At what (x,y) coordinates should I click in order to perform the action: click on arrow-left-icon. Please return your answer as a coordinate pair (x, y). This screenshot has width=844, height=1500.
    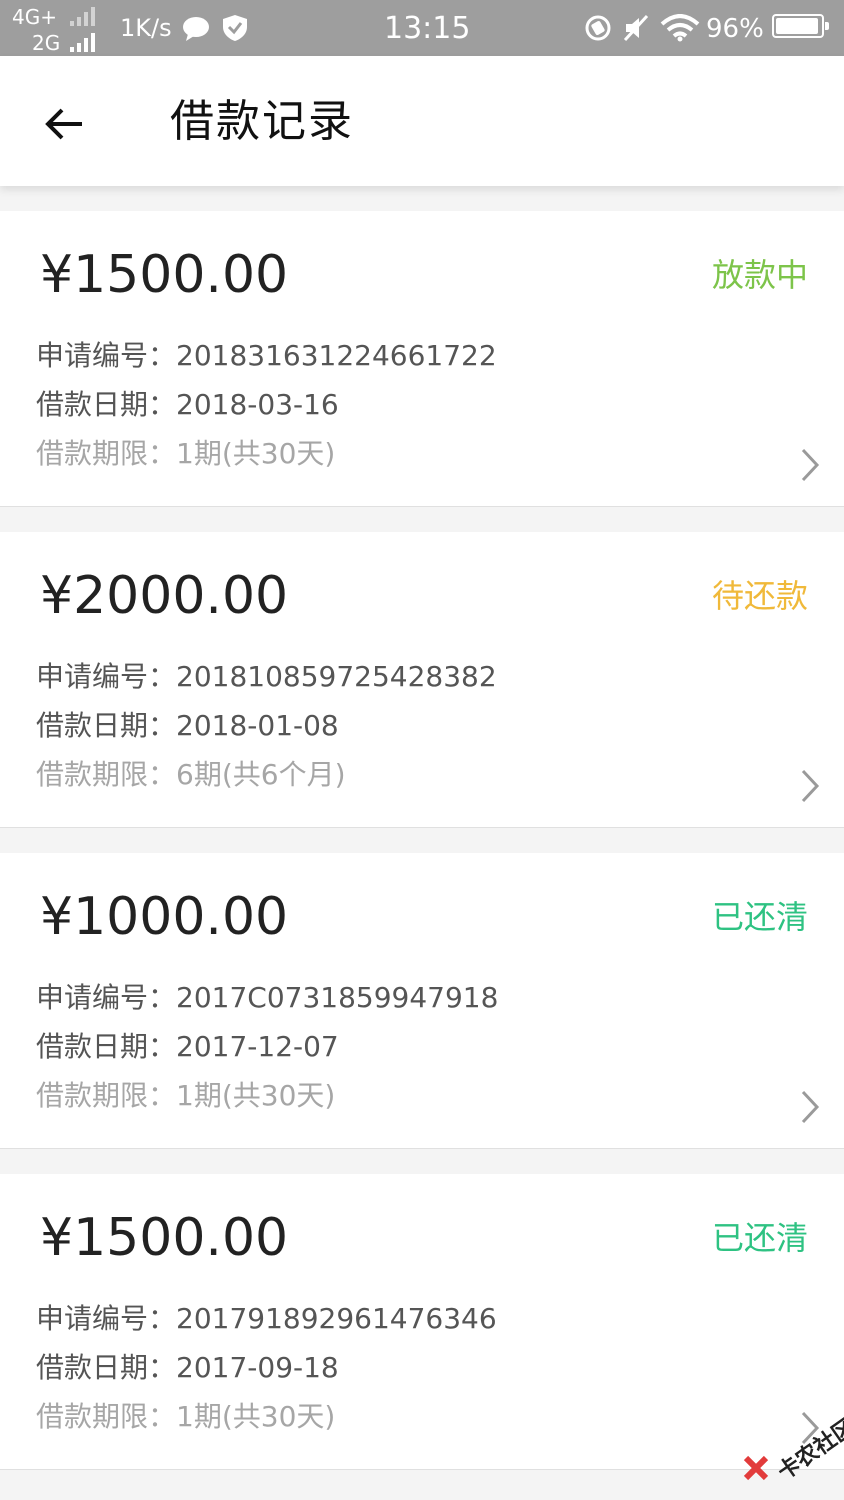
    Looking at the image, I should click on (63, 124).